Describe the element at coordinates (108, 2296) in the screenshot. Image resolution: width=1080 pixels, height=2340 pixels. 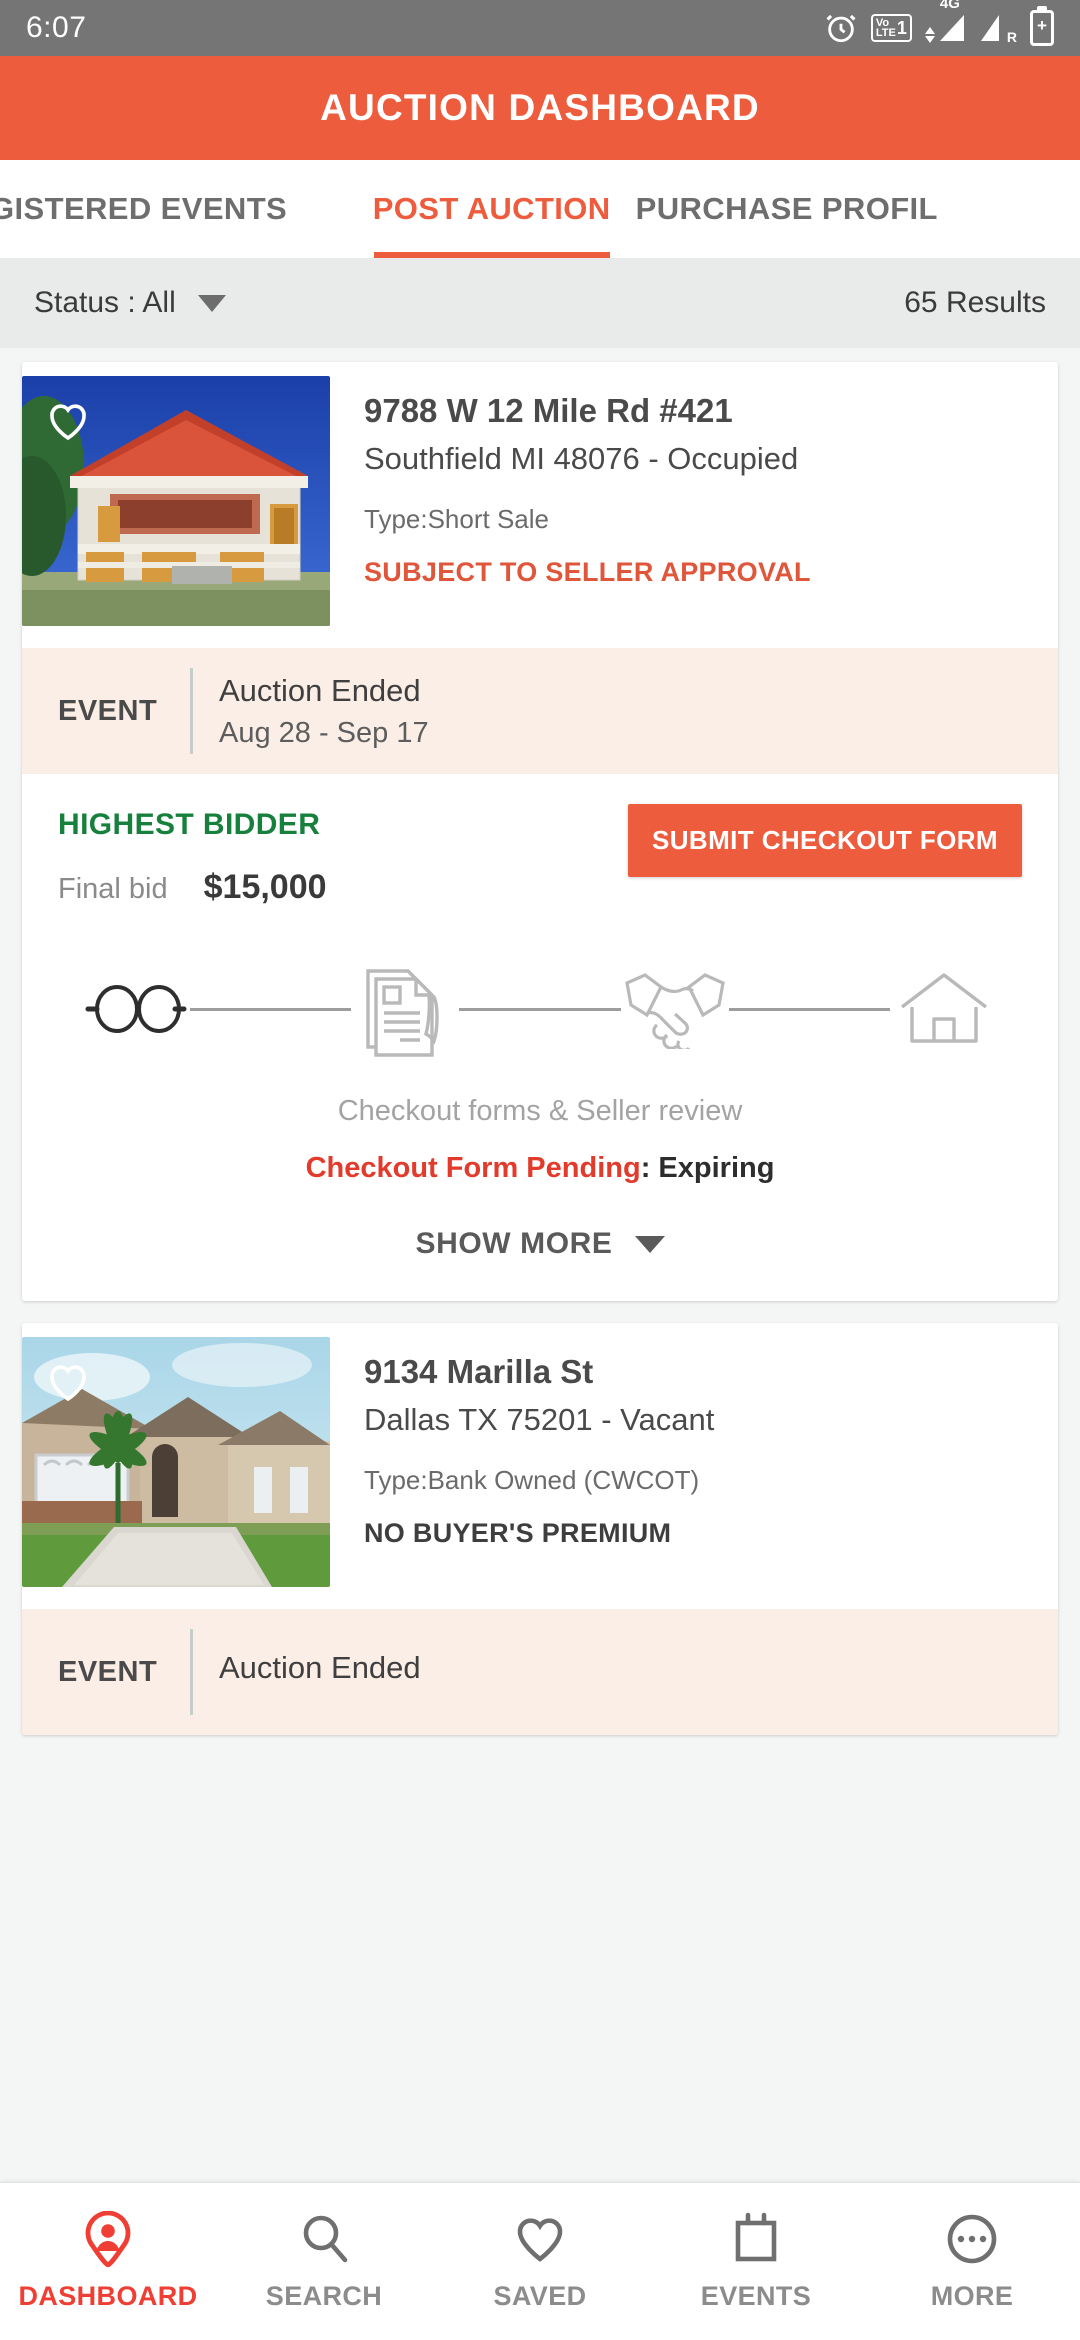
I see `nav-label-dashboard: DASHBOARD` at that location.